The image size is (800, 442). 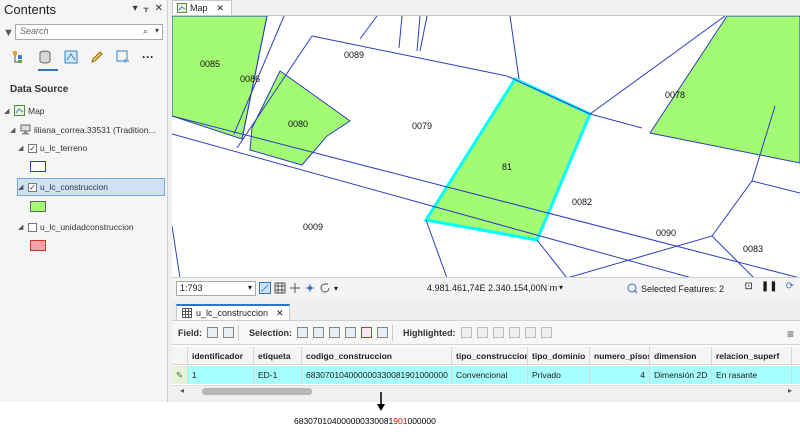 What do you see at coordinates (34, 31) in the screenshot?
I see `search-placeholder: Search` at bounding box center [34, 31].